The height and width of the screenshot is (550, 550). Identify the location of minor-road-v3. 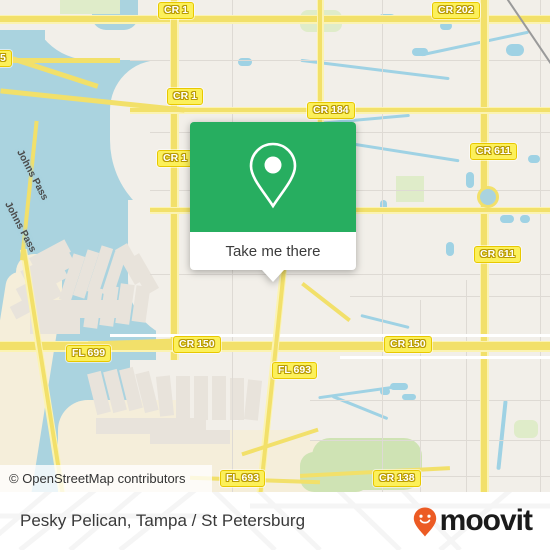
(383, 246).